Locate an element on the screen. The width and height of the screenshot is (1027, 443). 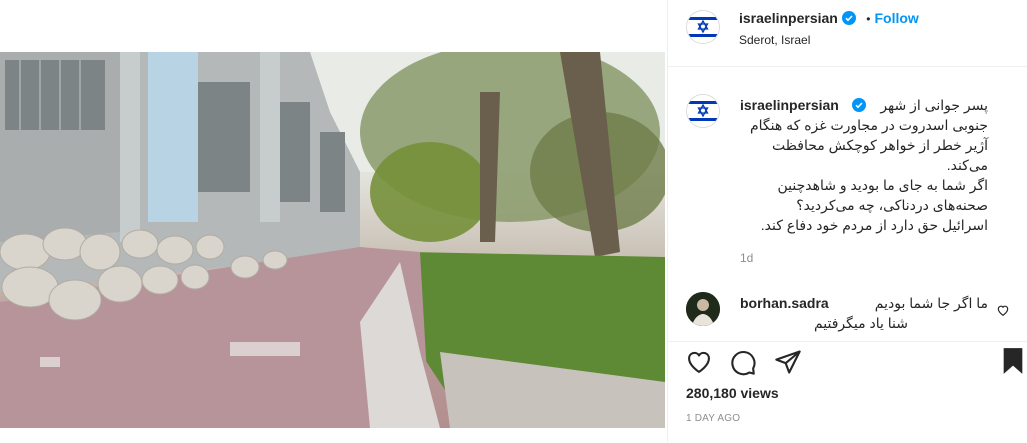
caption-first-line: israelinpersian پسر جوانی از شهر is located at coordinates (864, 105).